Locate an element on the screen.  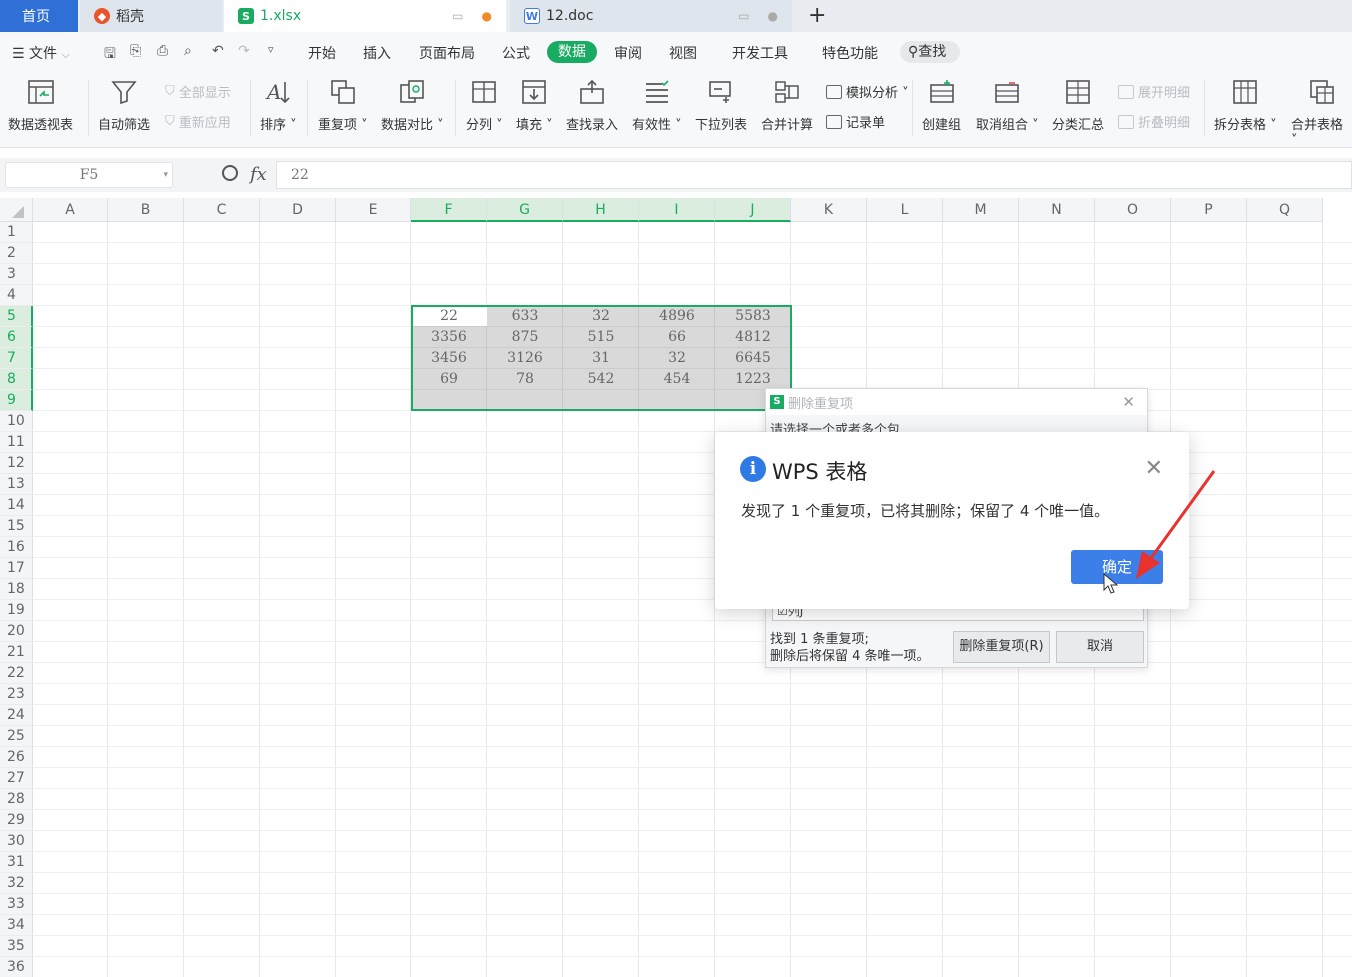
row-header-11: 11 is located at coordinates (16, 442).